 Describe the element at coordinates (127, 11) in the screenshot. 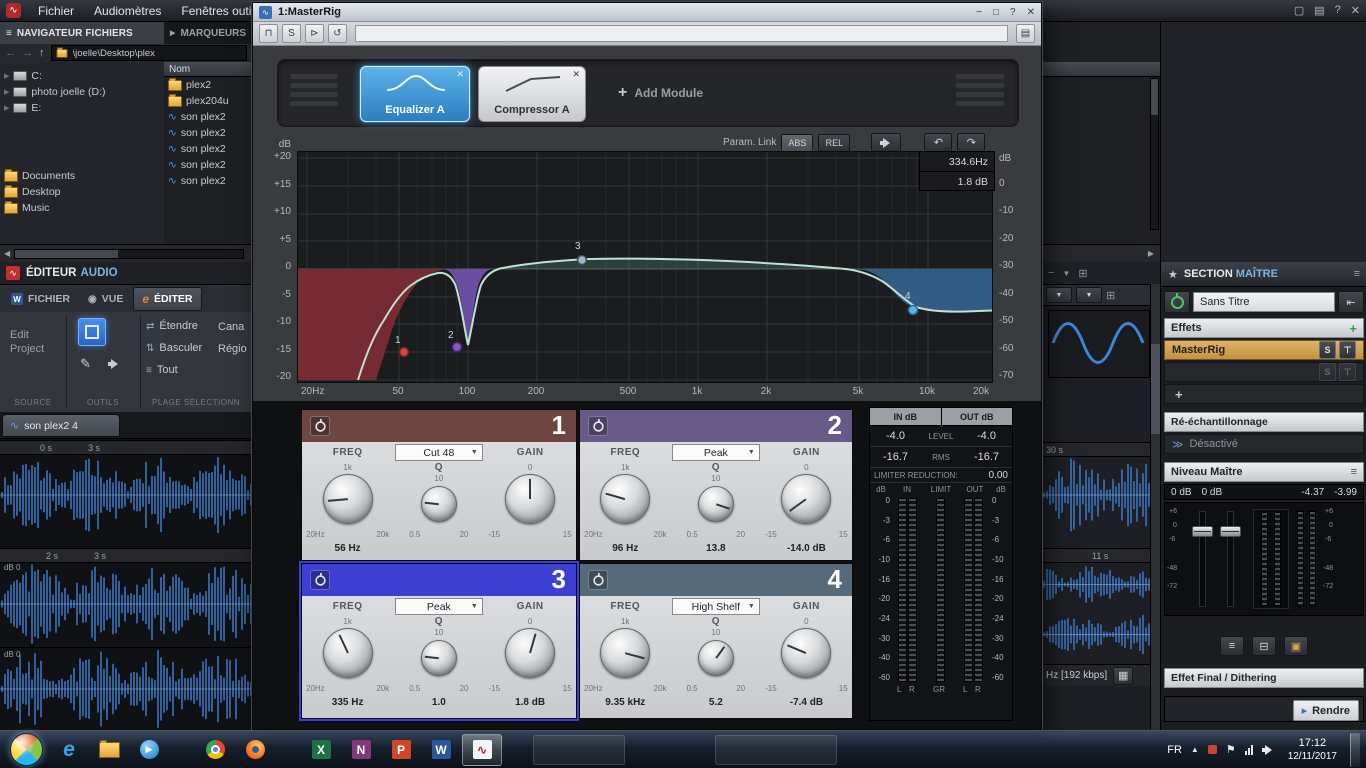

I see `menu-audiometres: Audiomètres` at that location.